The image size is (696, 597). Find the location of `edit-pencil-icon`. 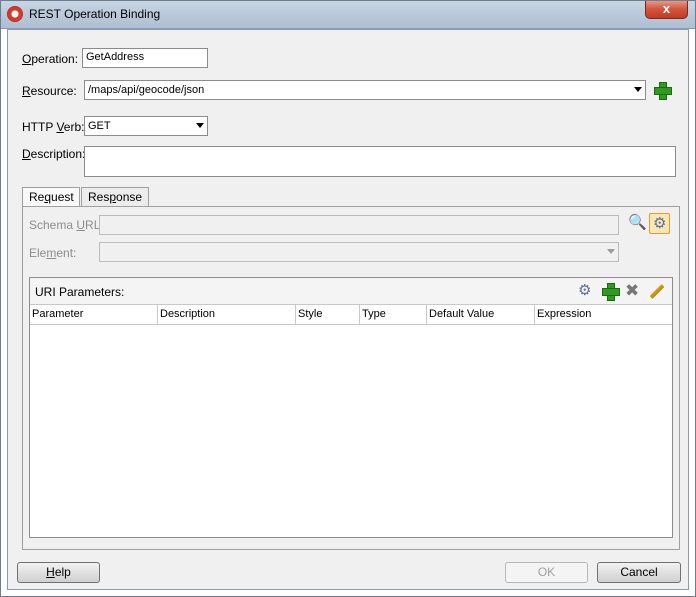

edit-pencil-icon is located at coordinates (656, 291).